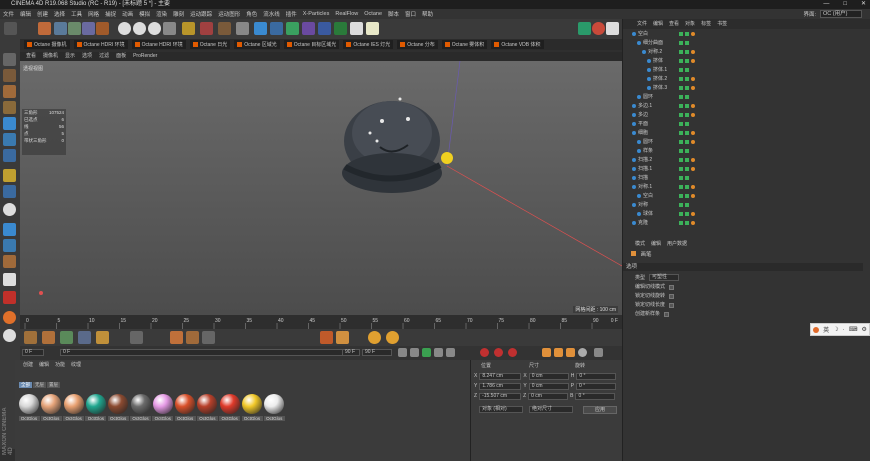  What do you see at coordinates (9, 279) in the screenshot?
I see `display-icon` at bounding box center [9, 279].